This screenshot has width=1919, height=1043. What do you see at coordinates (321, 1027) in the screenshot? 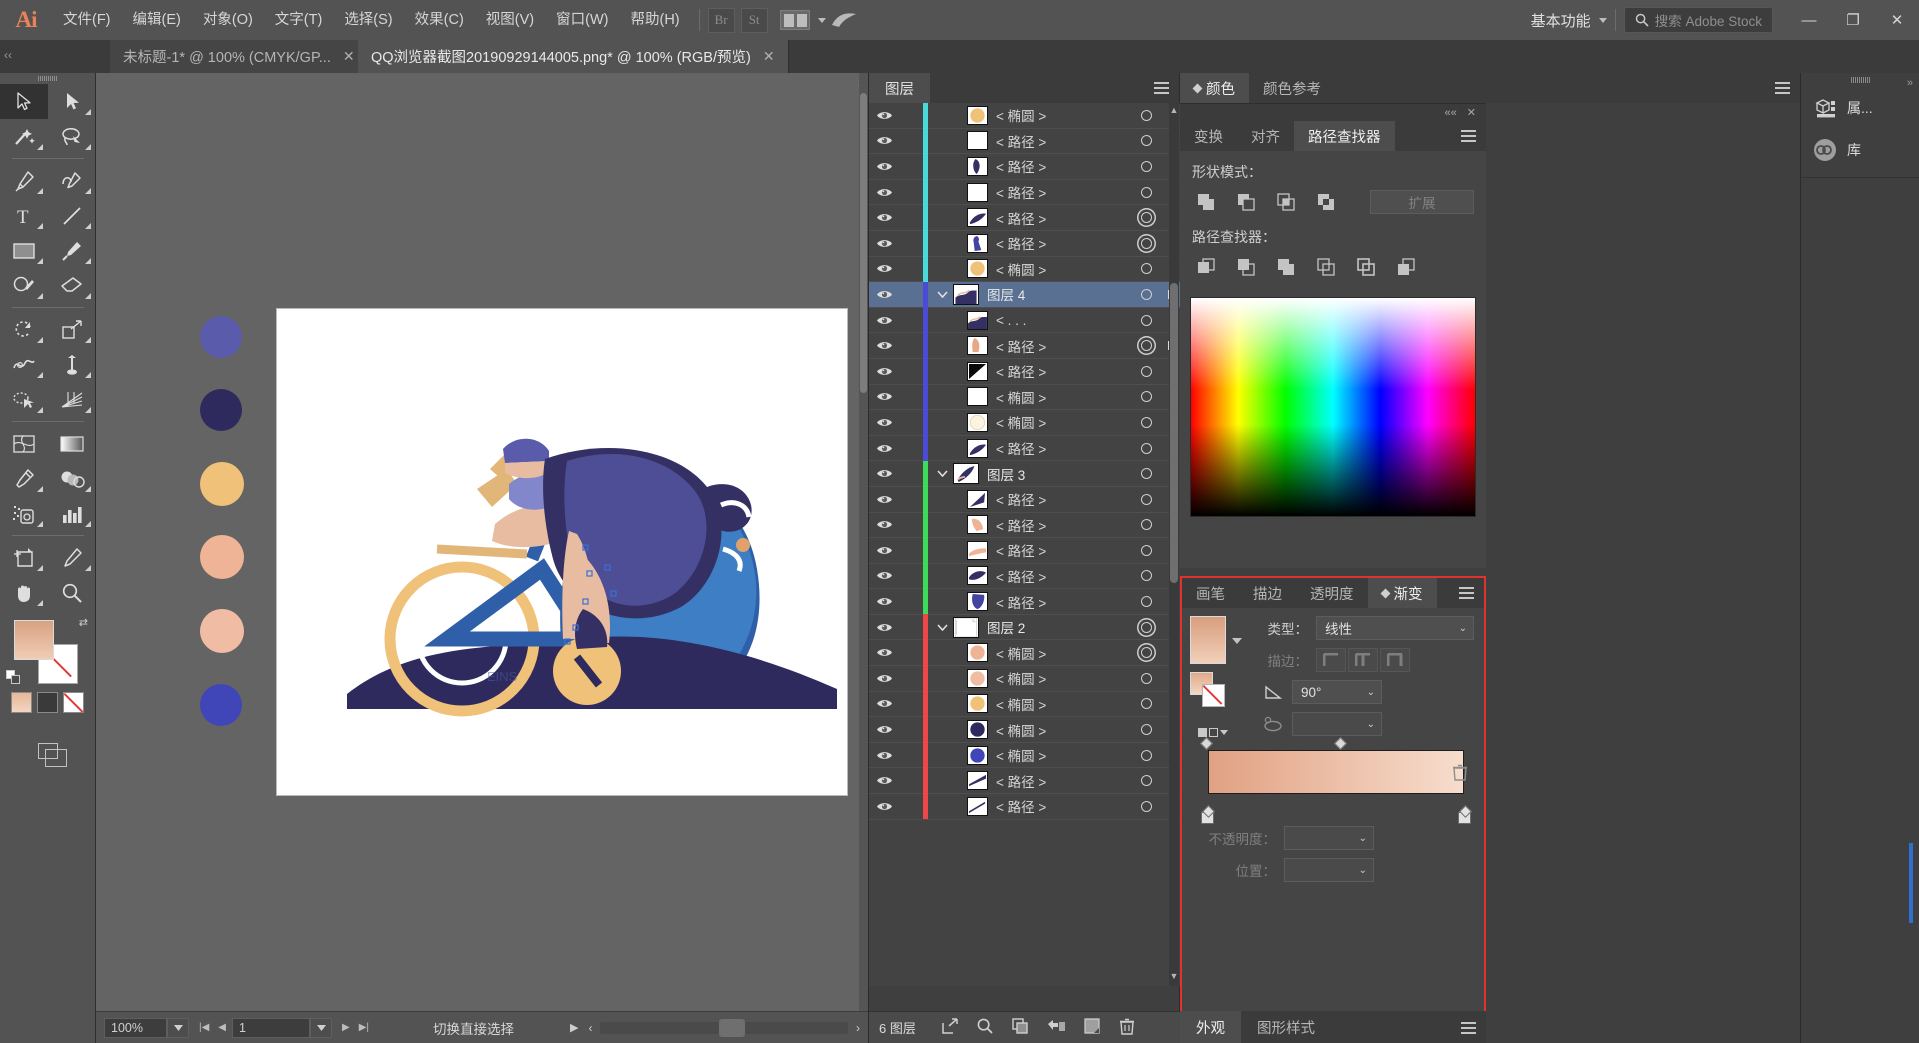
I see `artboard-dropdown-icon` at bounding box center [321, 1027].